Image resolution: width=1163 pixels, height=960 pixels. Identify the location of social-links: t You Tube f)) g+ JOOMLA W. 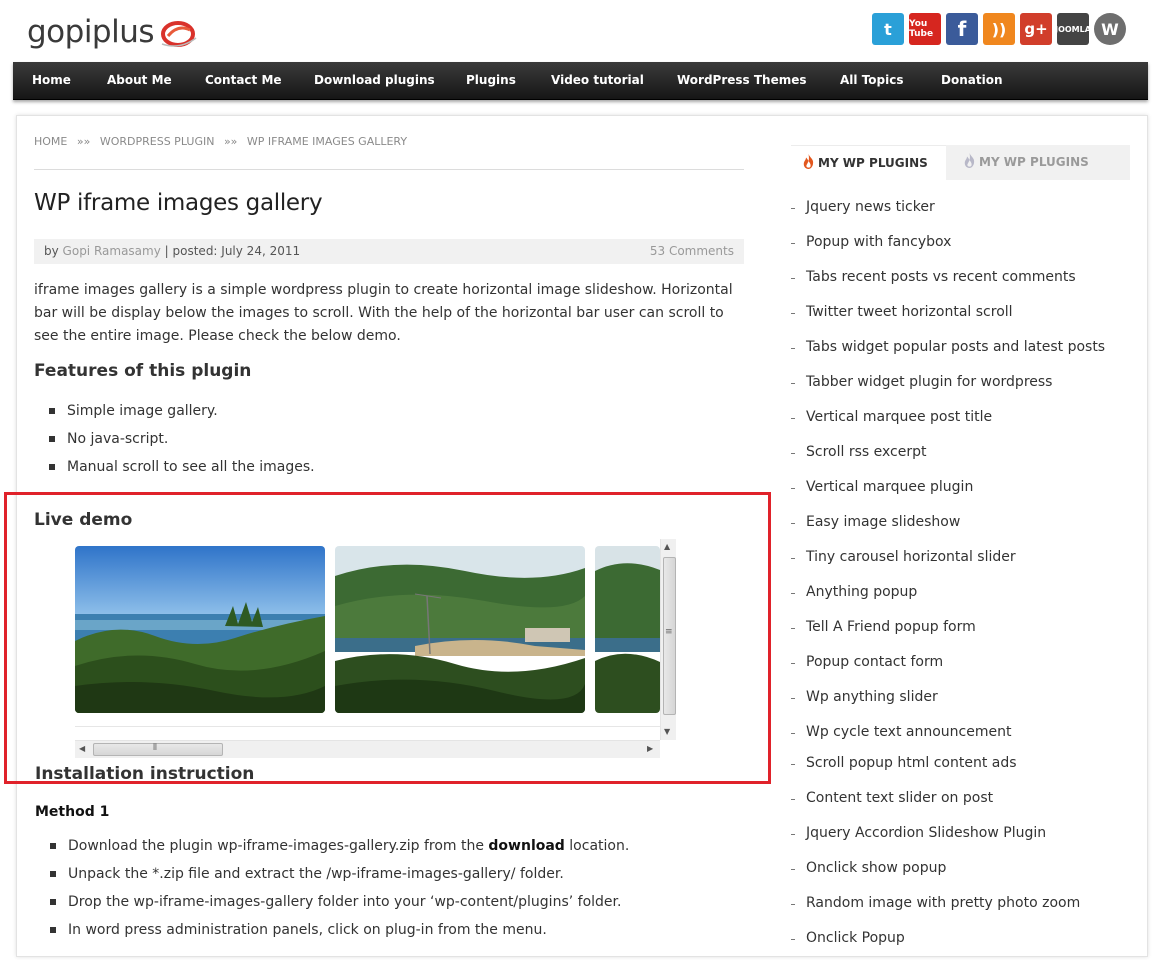
(999, 29).